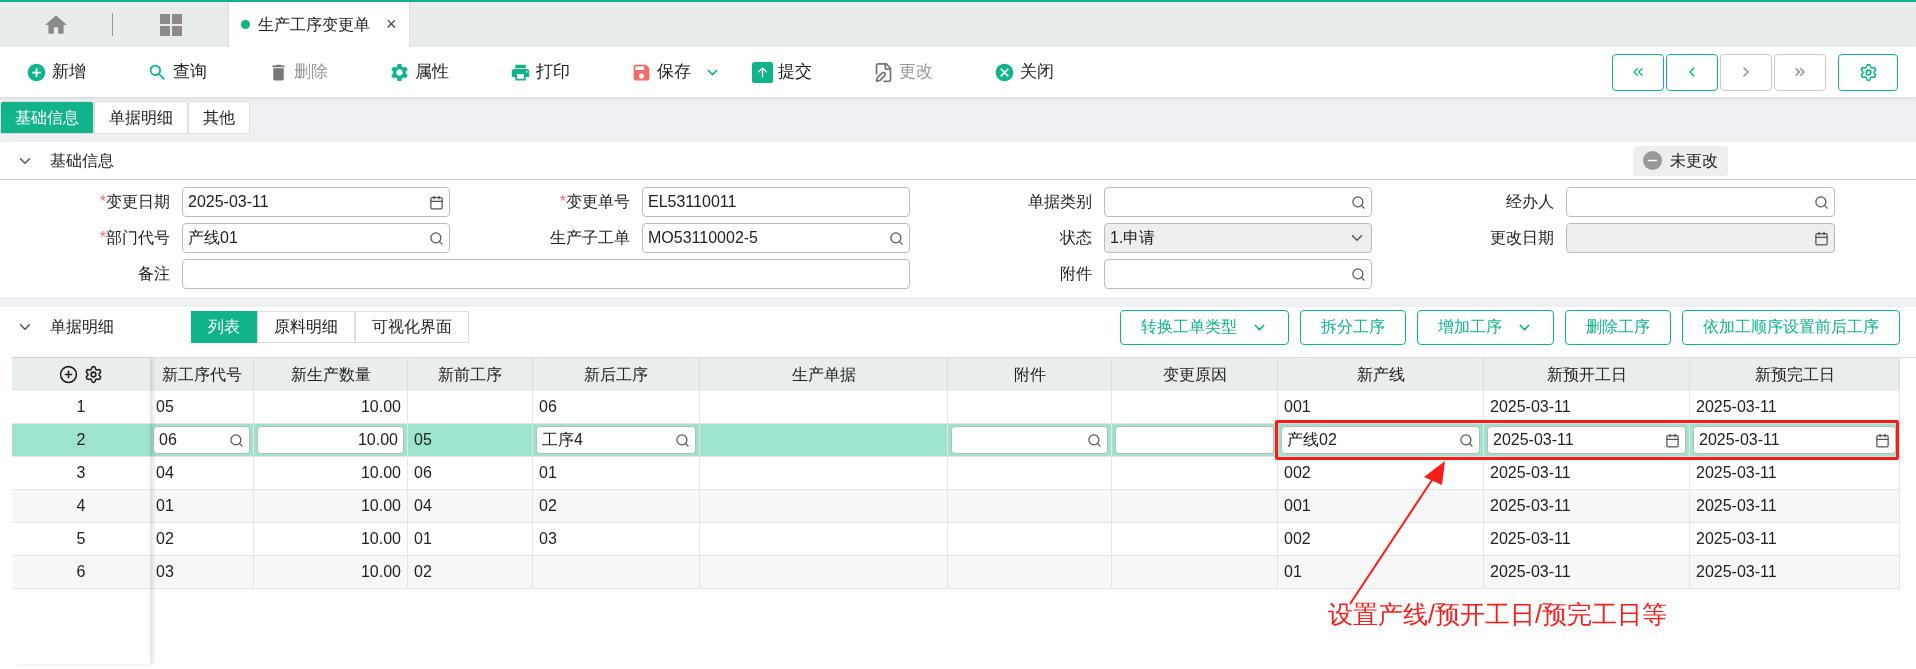 The height and width of the screenshot is (669, 1916). Describe the element at coordinates (1497, 614) in the screenshot. I see `annotation-text: 设置产线/预开工日/预完工日等` at that location.